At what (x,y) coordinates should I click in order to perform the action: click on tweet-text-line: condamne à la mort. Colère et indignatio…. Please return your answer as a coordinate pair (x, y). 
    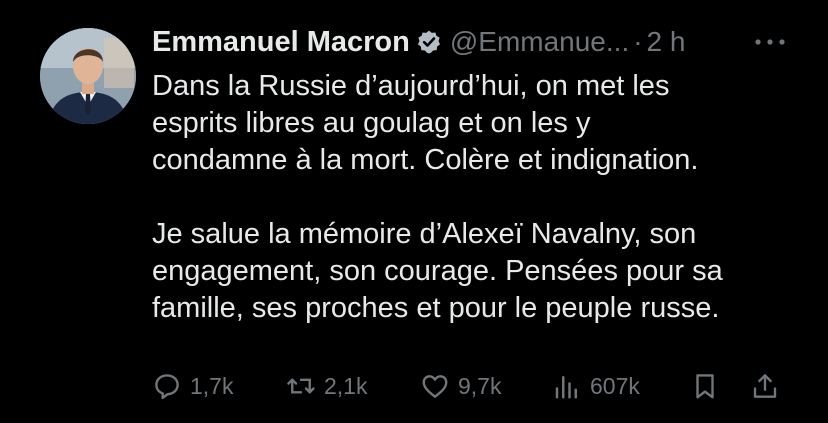
    Looking at the image, I should click on (425, 160).